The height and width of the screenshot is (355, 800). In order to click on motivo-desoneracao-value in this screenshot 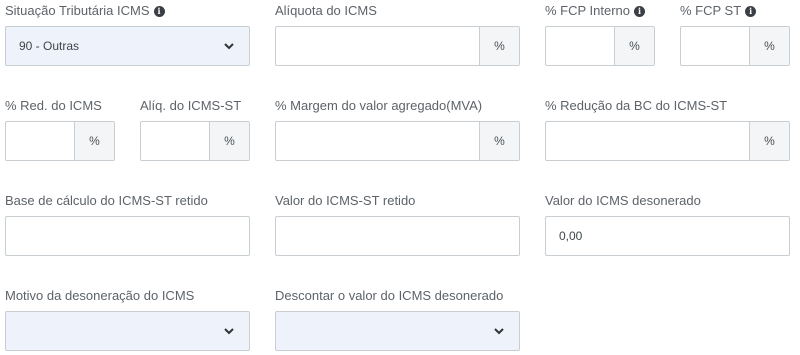, I will do `click(127, 331)`.